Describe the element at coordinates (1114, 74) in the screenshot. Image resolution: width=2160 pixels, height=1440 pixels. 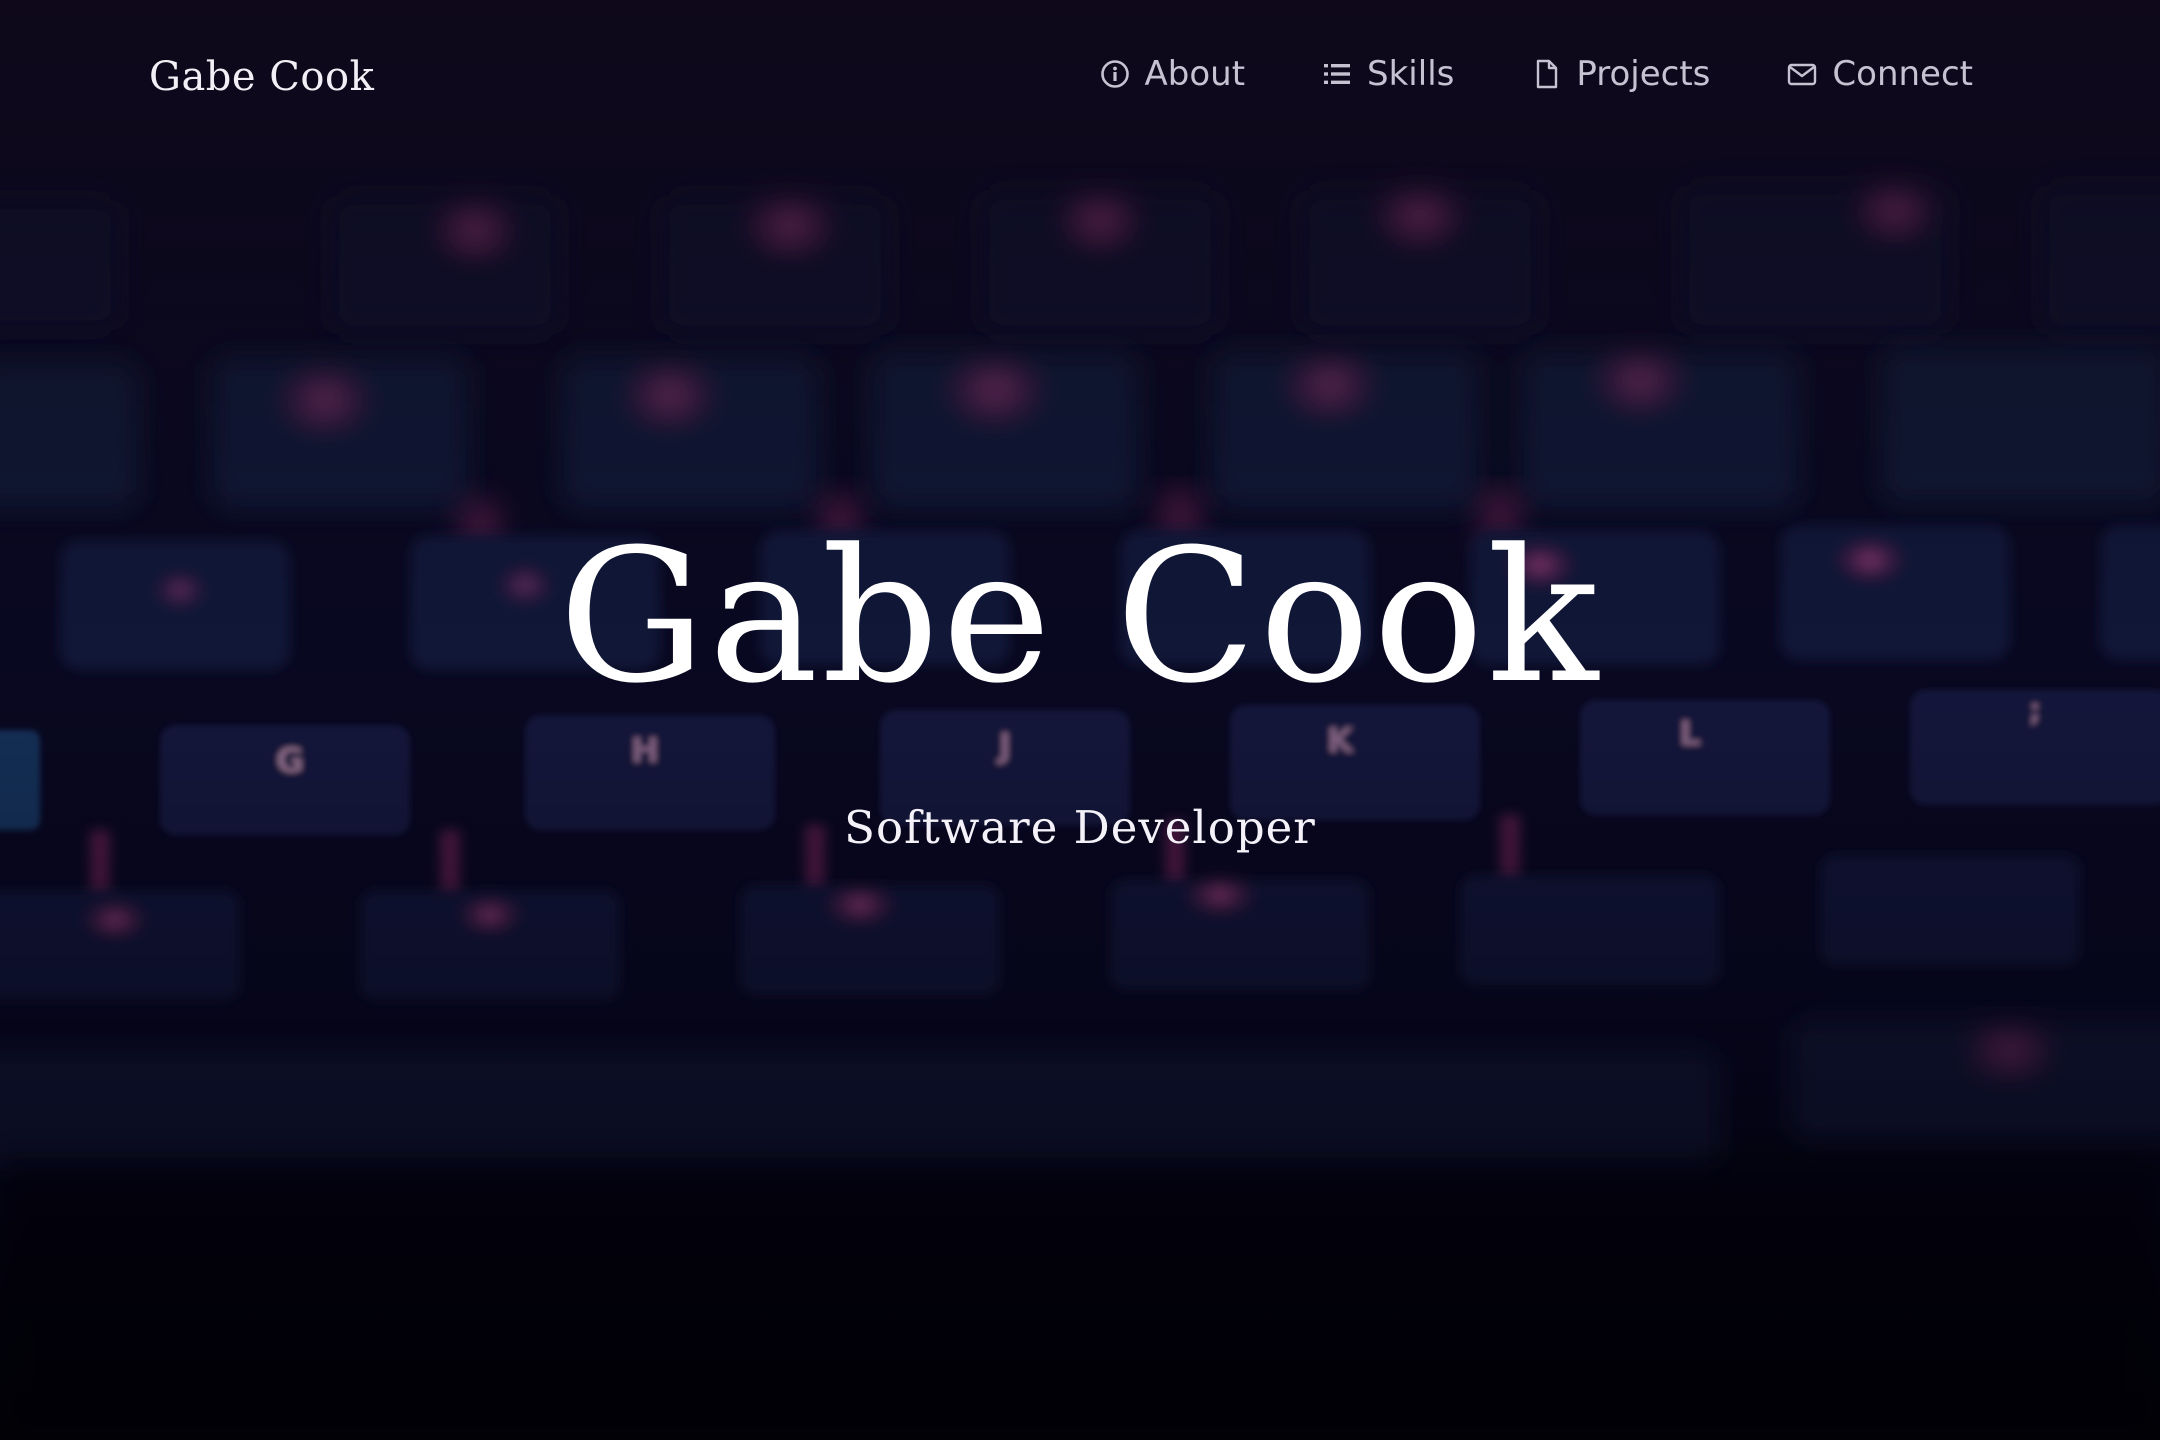
I see `info-circle-icon` at that location.